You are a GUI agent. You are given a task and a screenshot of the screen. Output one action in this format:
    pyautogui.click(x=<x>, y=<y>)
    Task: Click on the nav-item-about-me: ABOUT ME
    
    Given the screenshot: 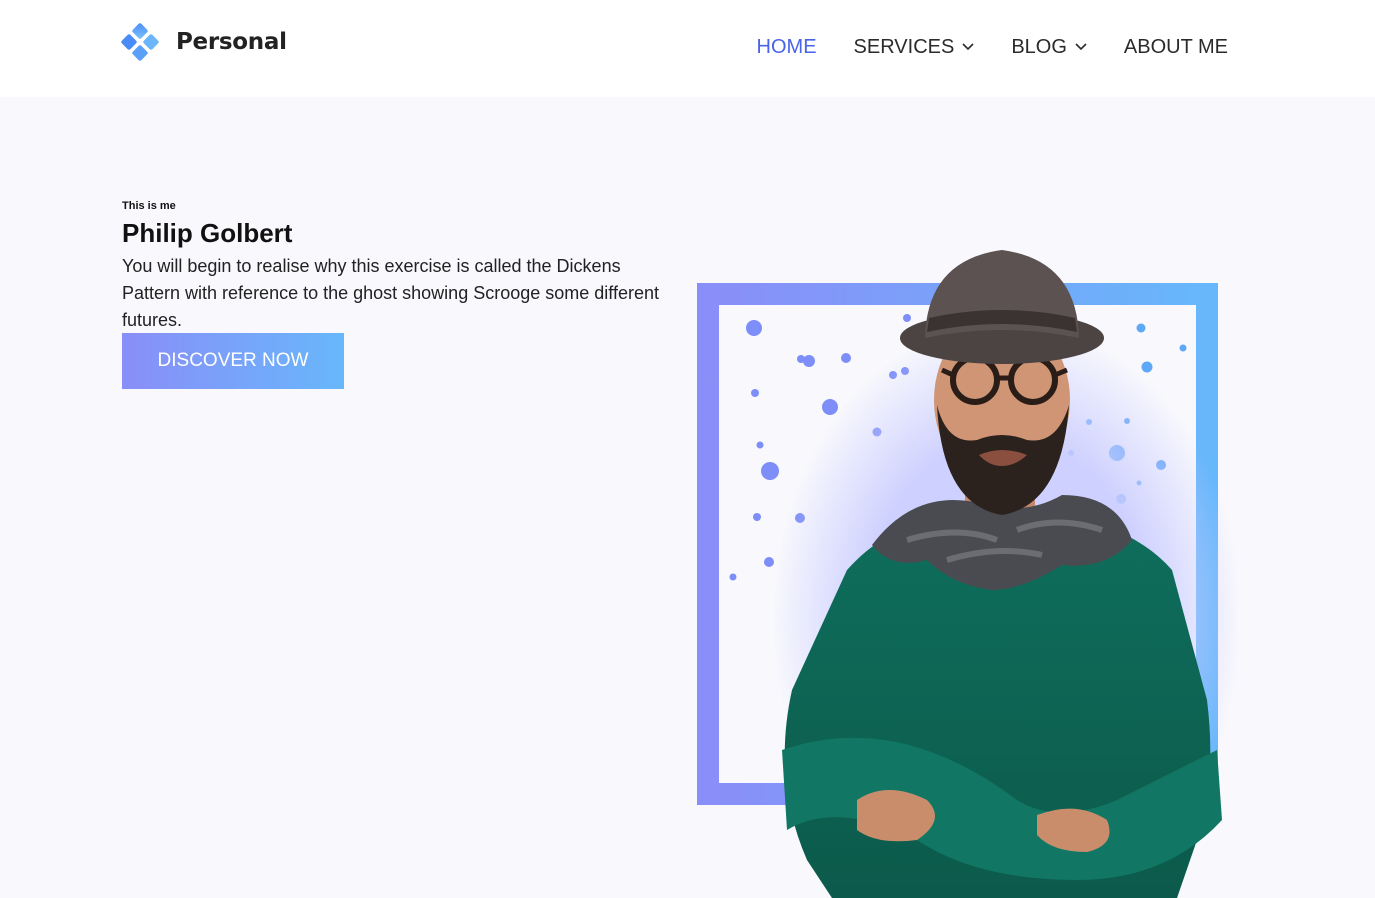 What is the action you would take?
    pyautogui.click(x=1176, y=47)
    